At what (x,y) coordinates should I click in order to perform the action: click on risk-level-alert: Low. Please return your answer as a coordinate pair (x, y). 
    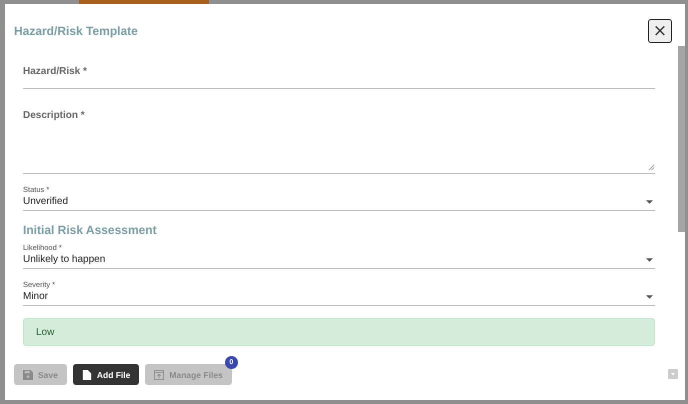
    Looking at the image, I should click on (339, 332).